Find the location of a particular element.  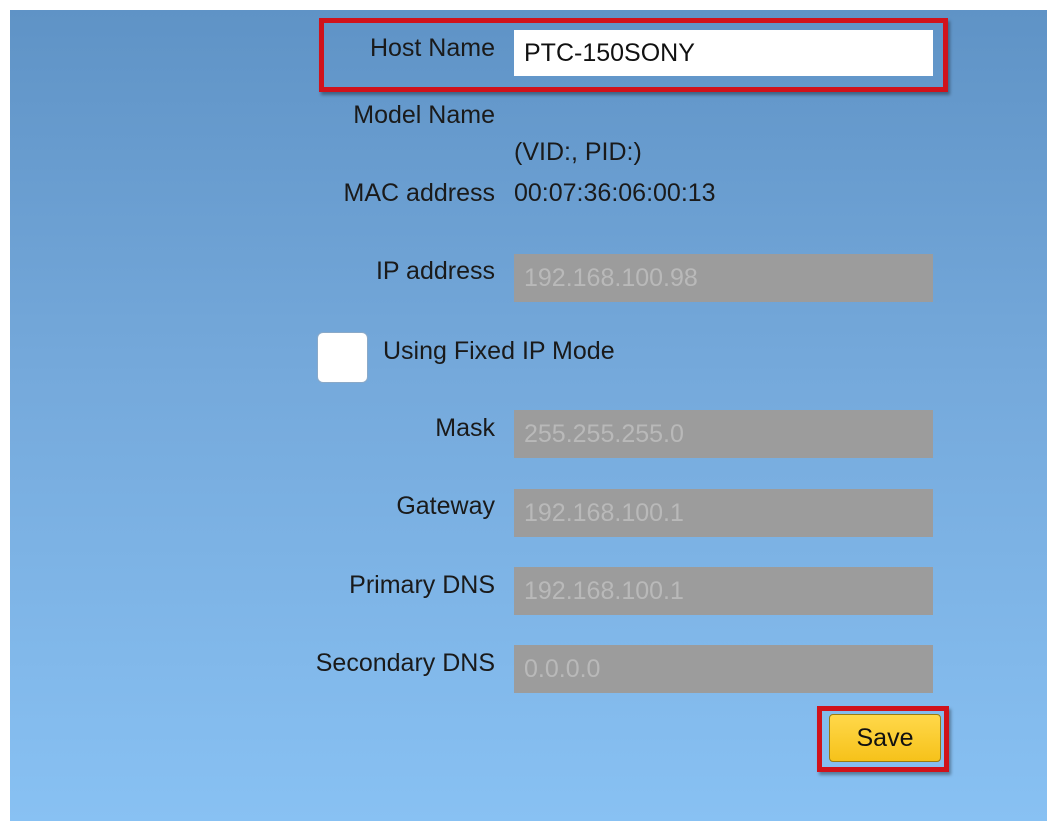

mask-input is located at coordinates (723, 434).